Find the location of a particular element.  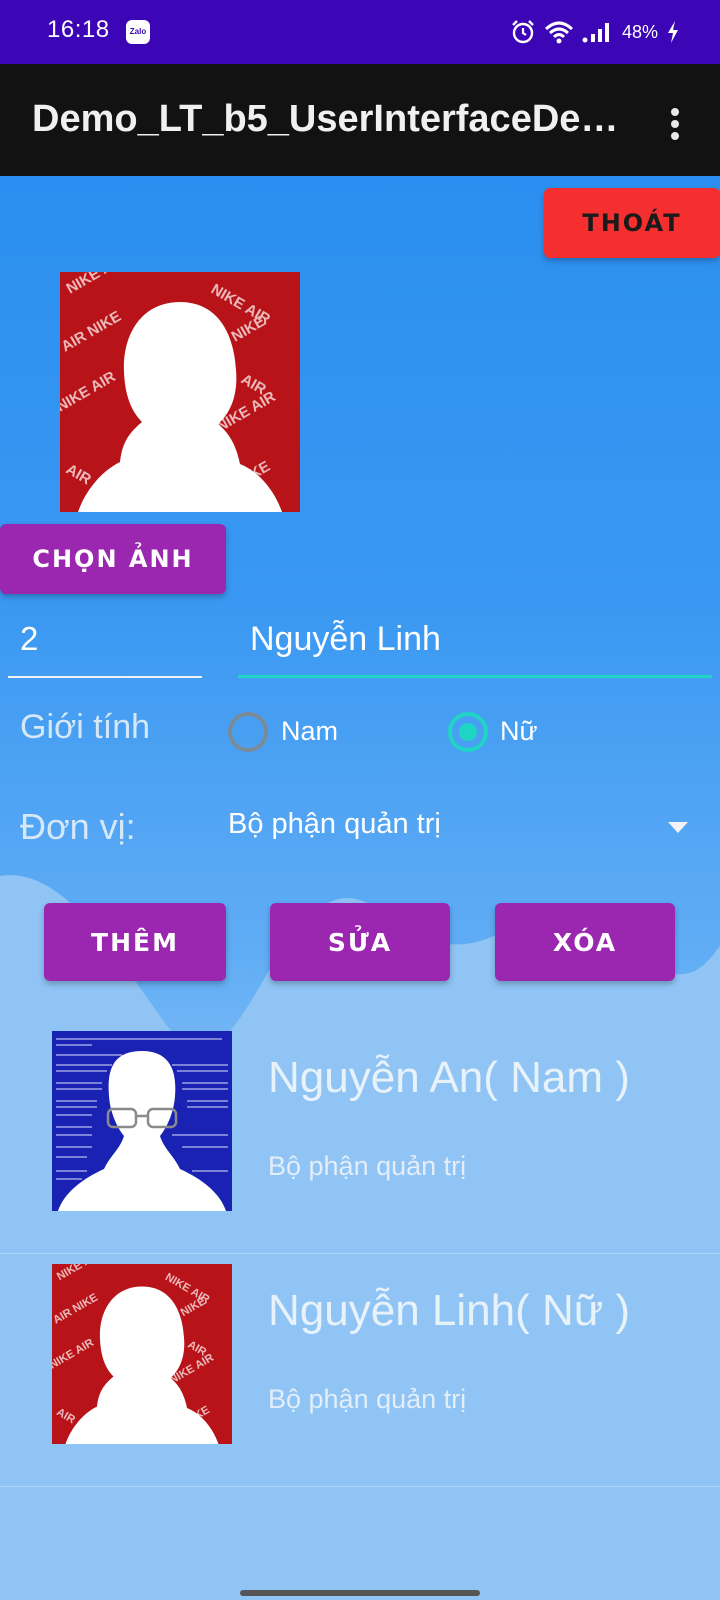

home-indicator is located at coordinates (360, 1593).